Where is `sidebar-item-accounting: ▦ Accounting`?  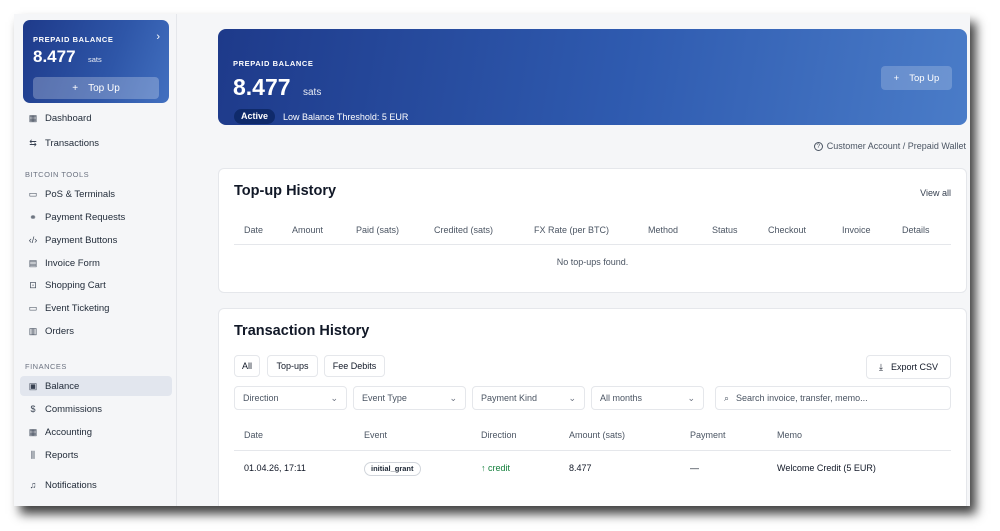
sidebar-item-accounting: ▦ Accounting is located at coordinates (96, 432).